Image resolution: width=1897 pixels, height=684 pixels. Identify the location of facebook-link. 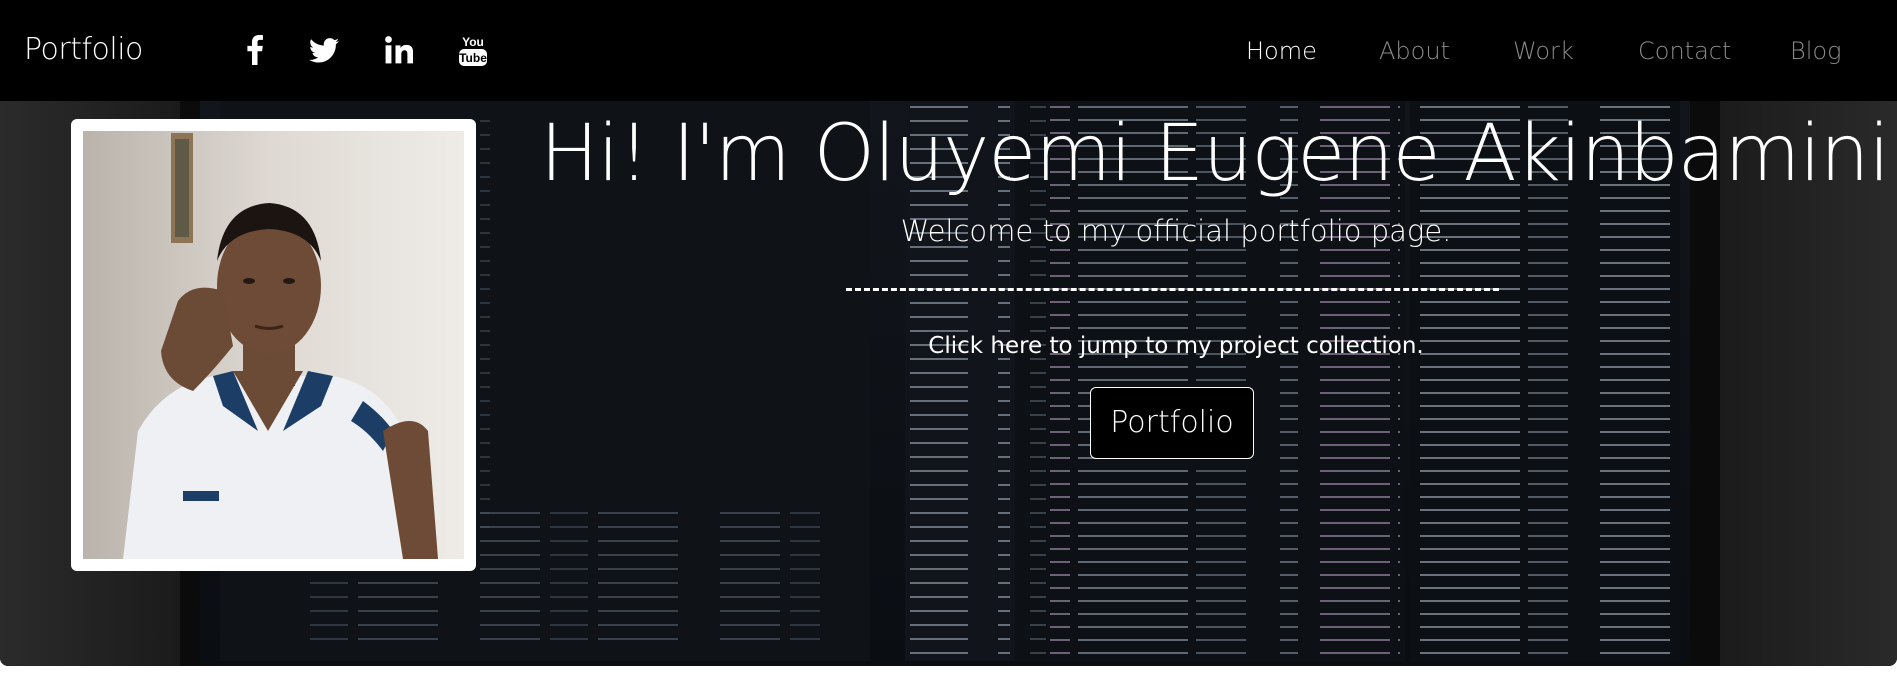
(255, 50).